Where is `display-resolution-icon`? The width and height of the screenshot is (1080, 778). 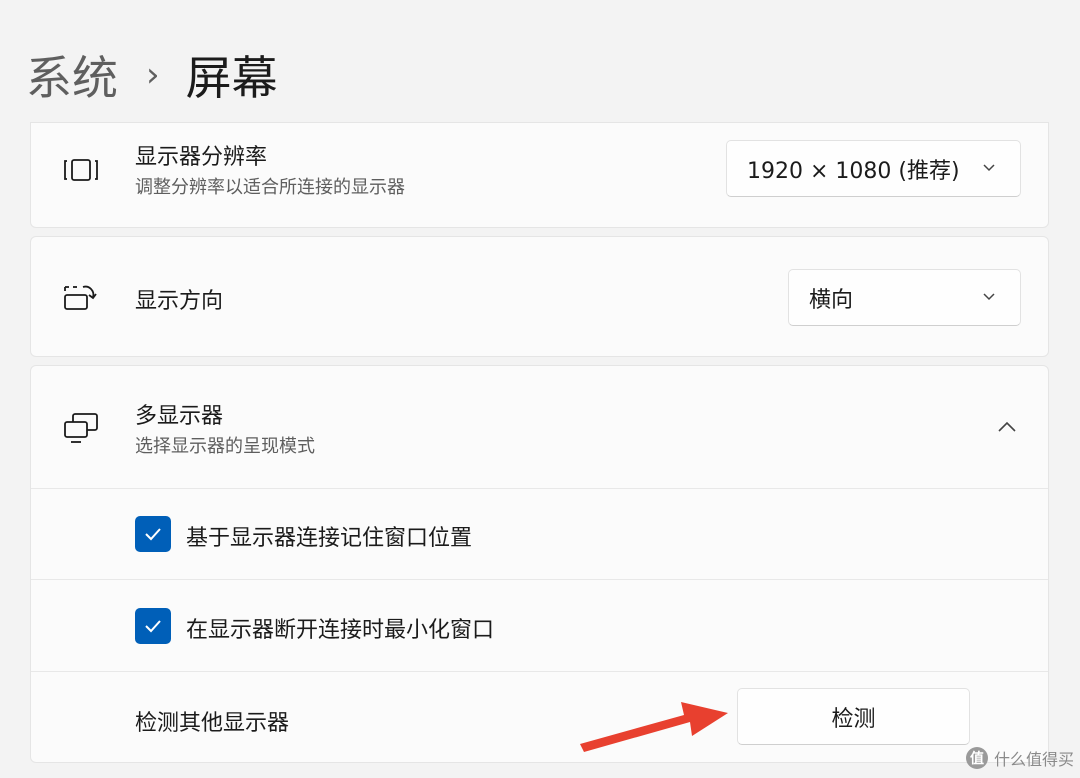 display-resolution-icon is located at coordinates (81, 170).